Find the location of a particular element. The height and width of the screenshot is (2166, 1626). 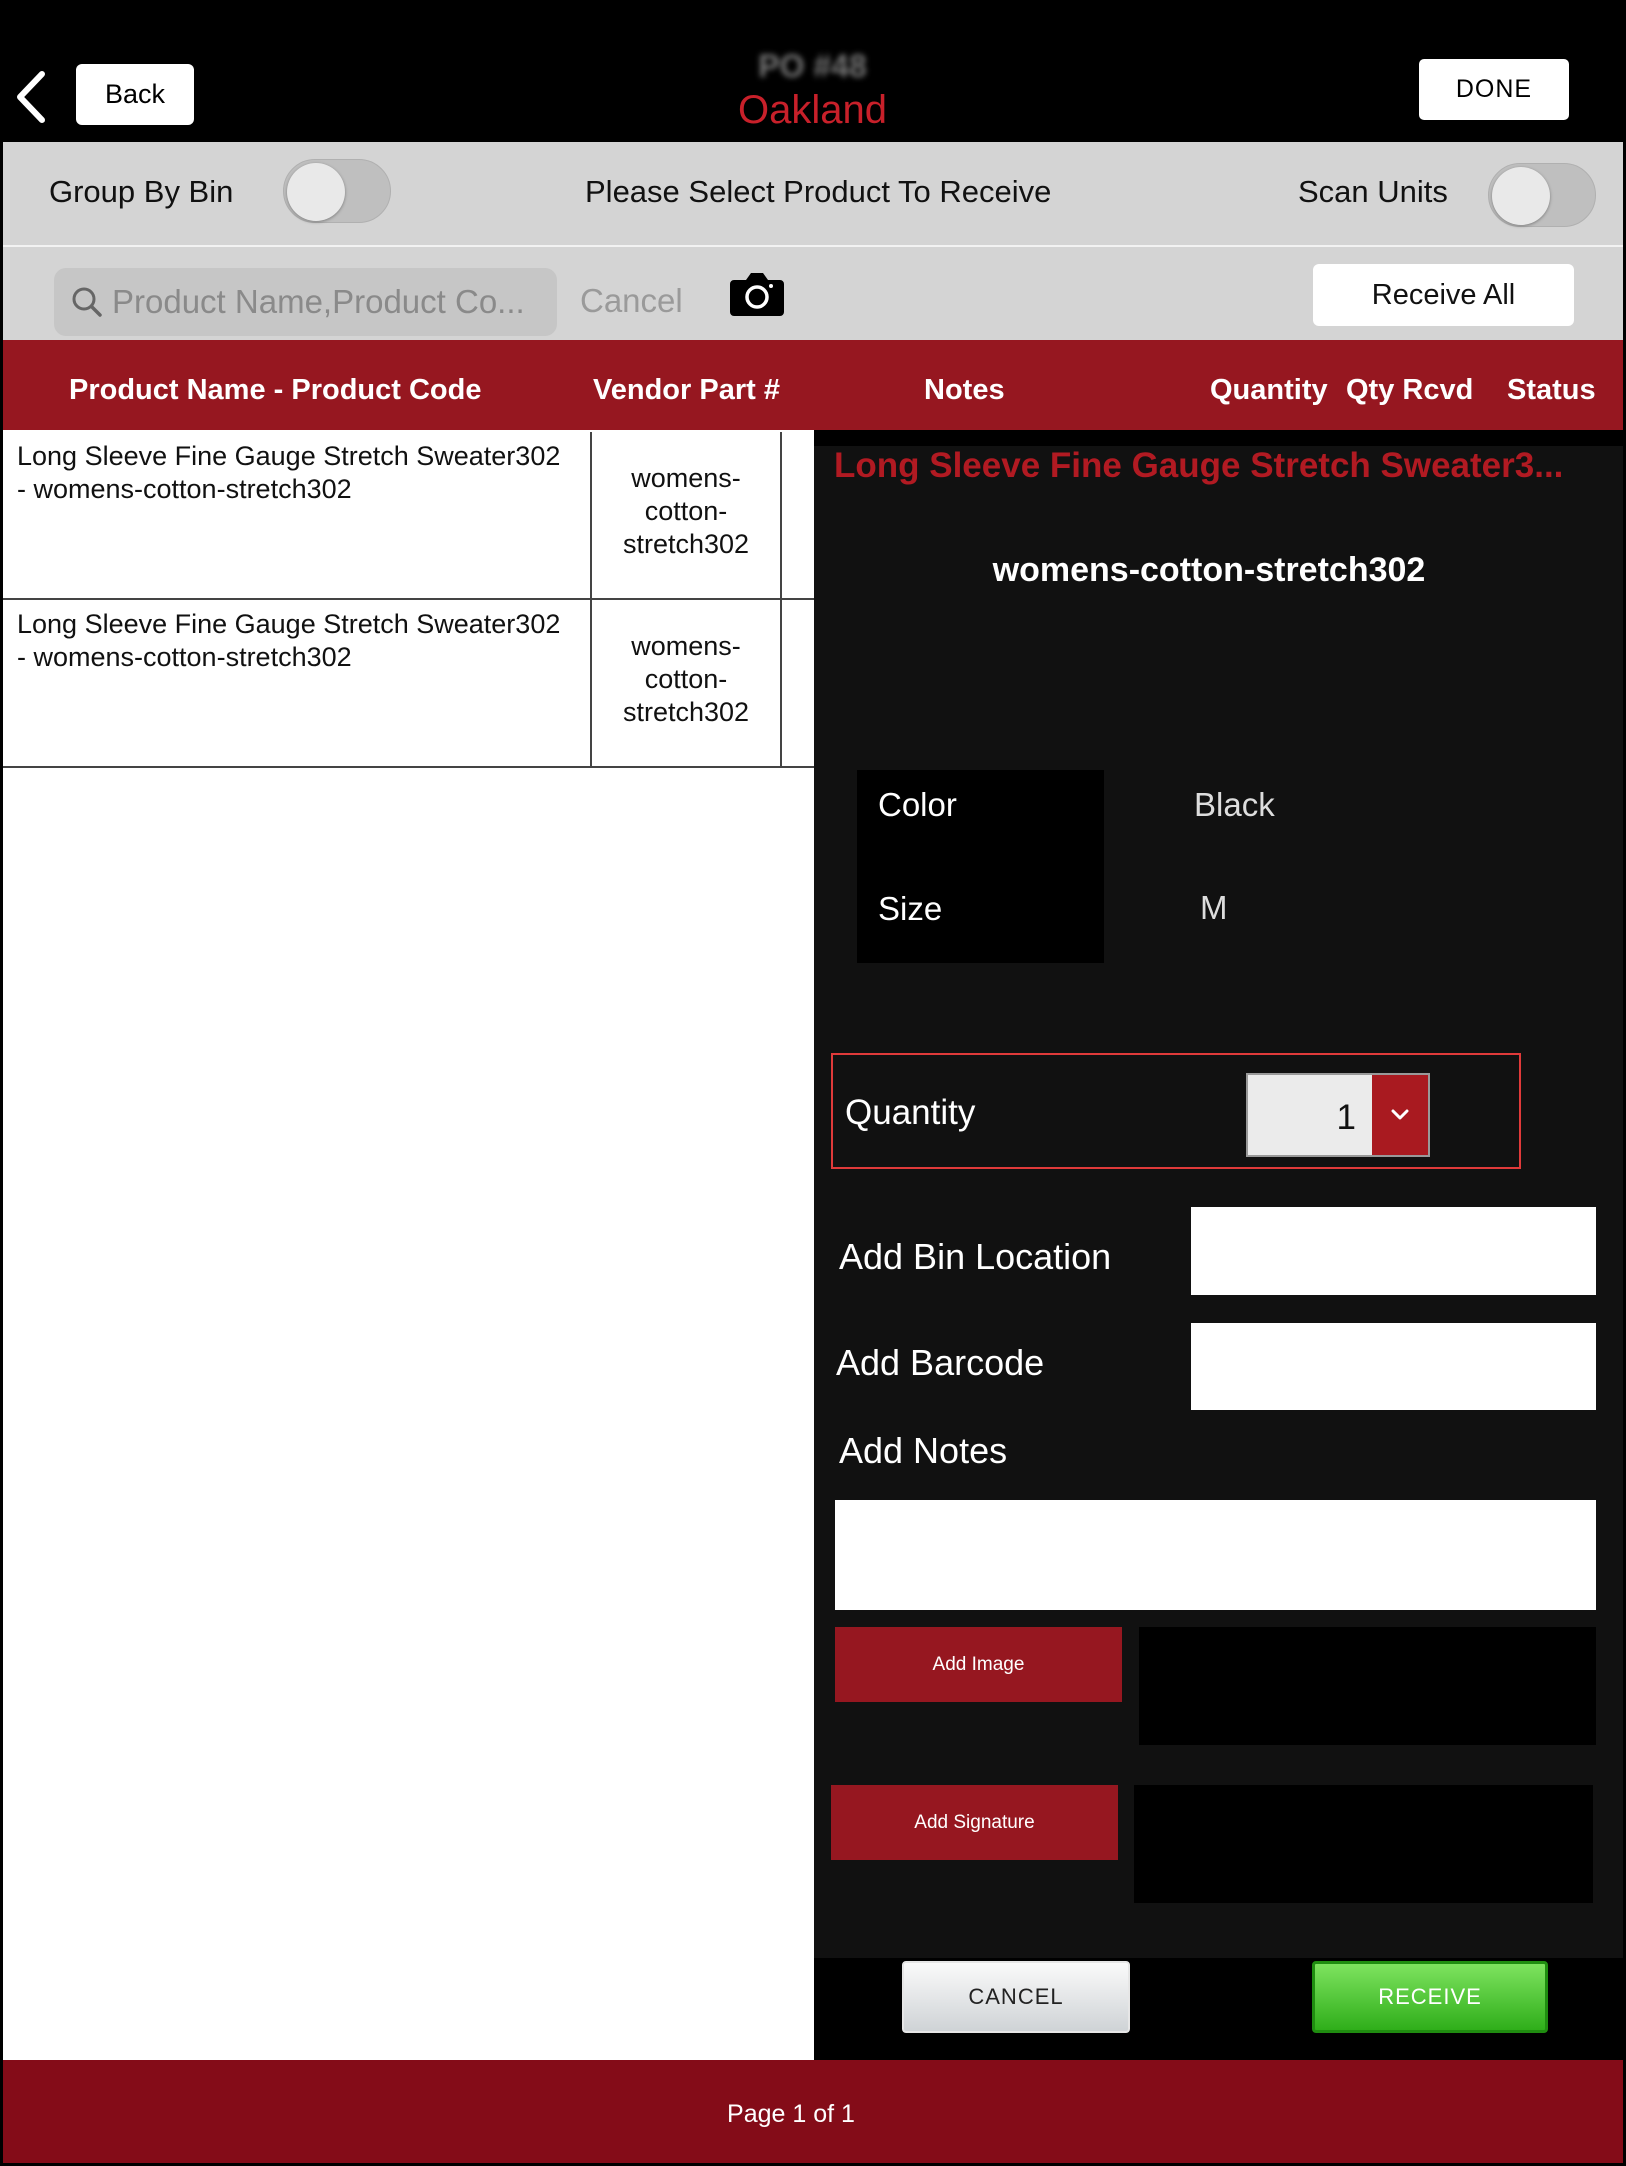

color-value: Black is located at coordinates (1234, 804).